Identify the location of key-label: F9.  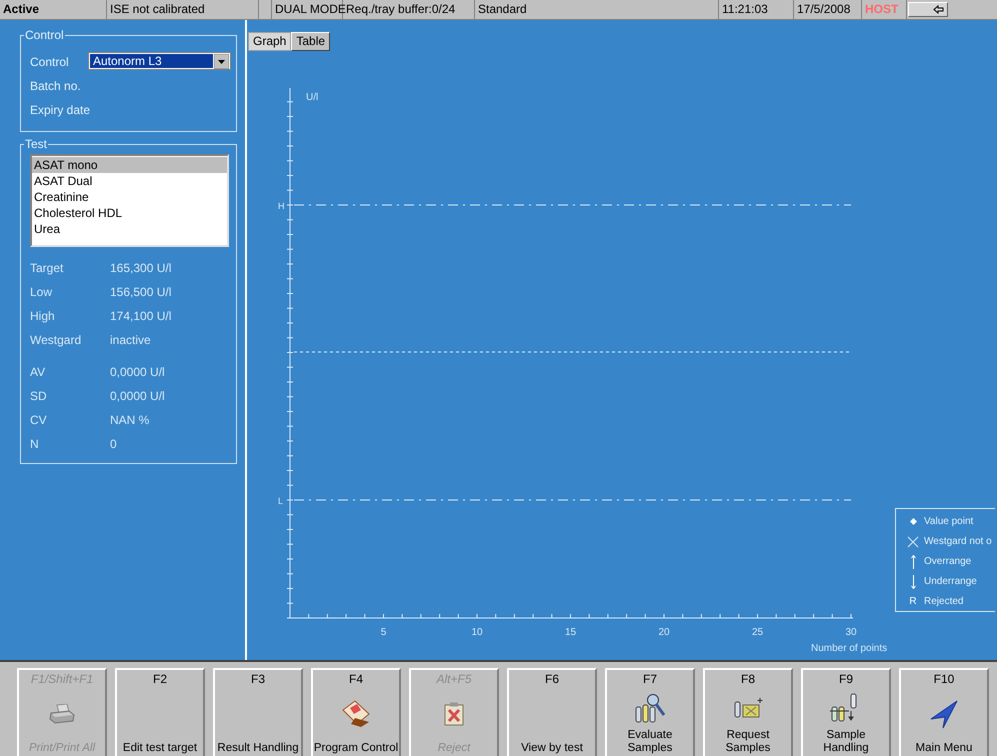
(845, 679).